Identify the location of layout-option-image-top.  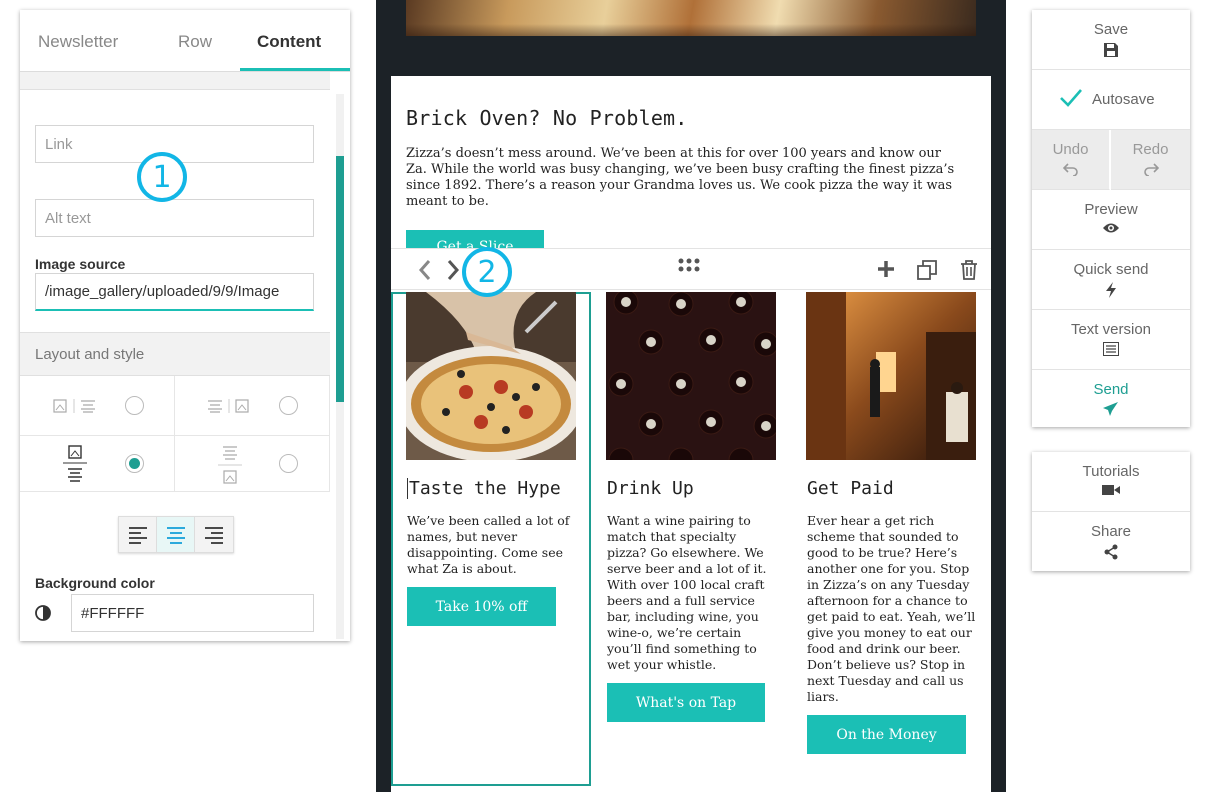
(97, 464).